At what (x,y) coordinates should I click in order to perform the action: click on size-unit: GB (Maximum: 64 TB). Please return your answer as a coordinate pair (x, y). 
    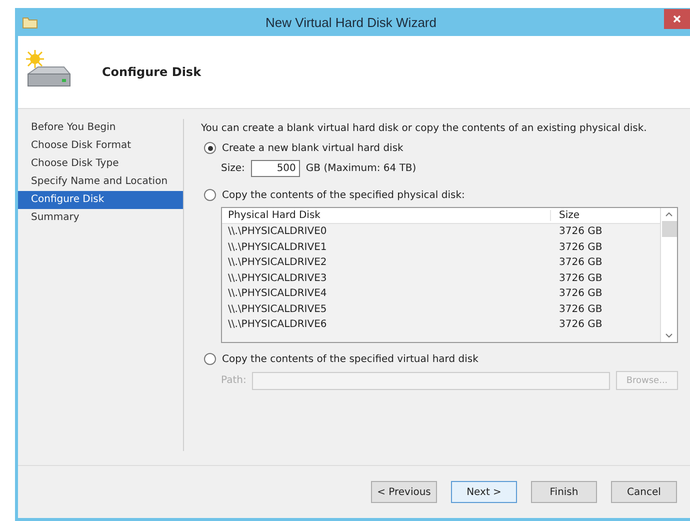
    Looking at the image, I should click on (361, 168).